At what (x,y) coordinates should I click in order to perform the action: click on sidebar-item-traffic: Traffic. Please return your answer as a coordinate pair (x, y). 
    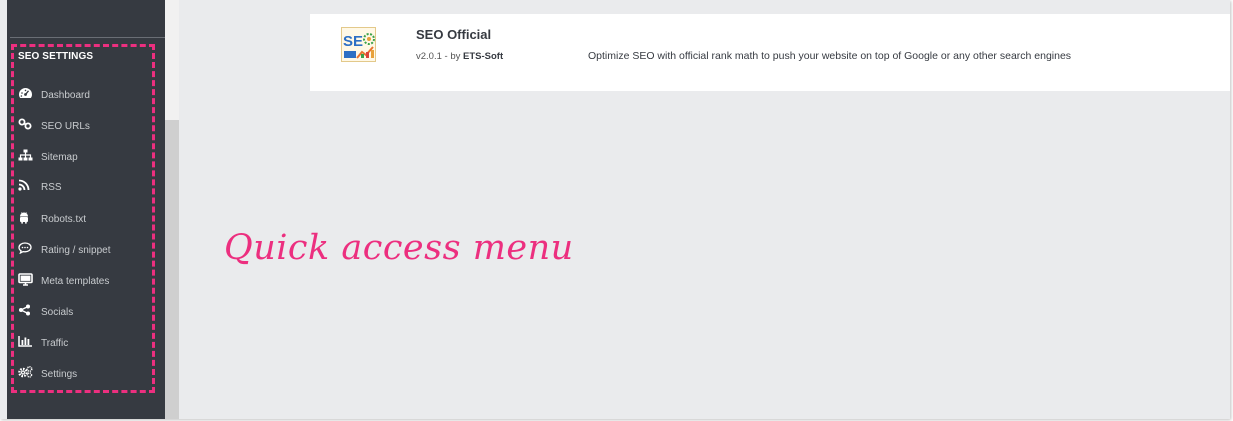
    Looking at the image, I should click on (43, 341).